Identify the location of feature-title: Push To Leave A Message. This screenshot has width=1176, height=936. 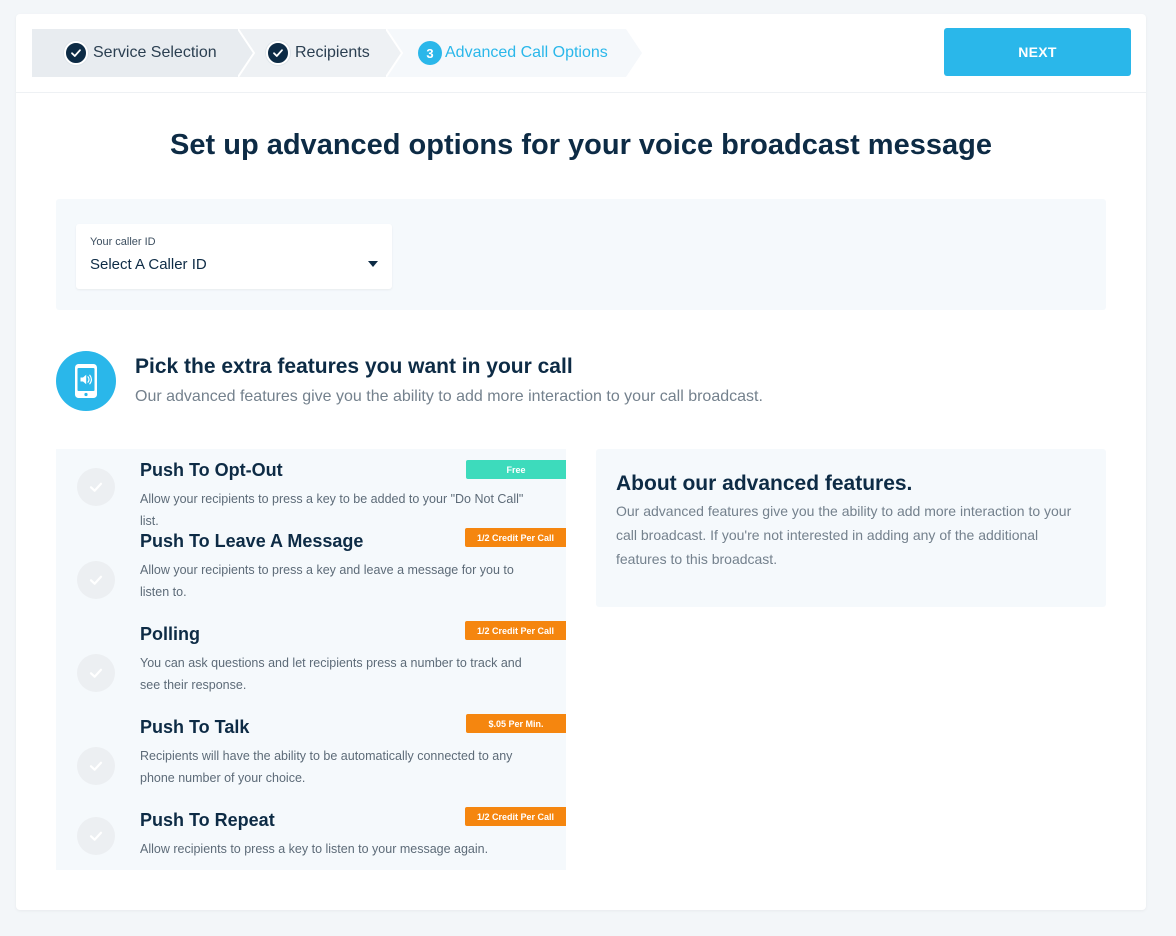
(252, 541).